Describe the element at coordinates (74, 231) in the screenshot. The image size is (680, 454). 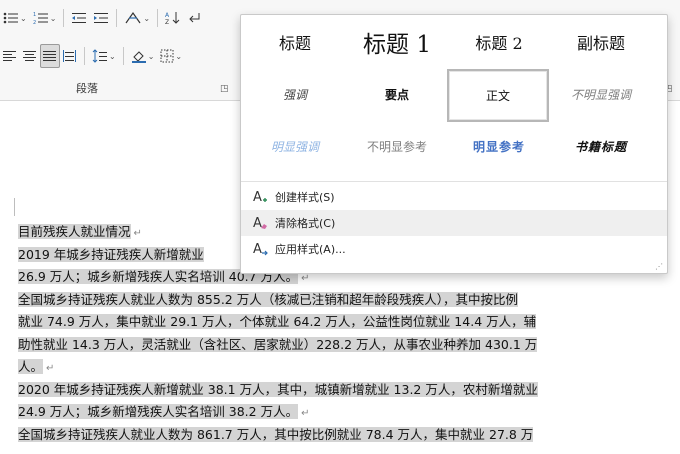
I see `doc-title-line: 目前残疾人就业情况` at that location.